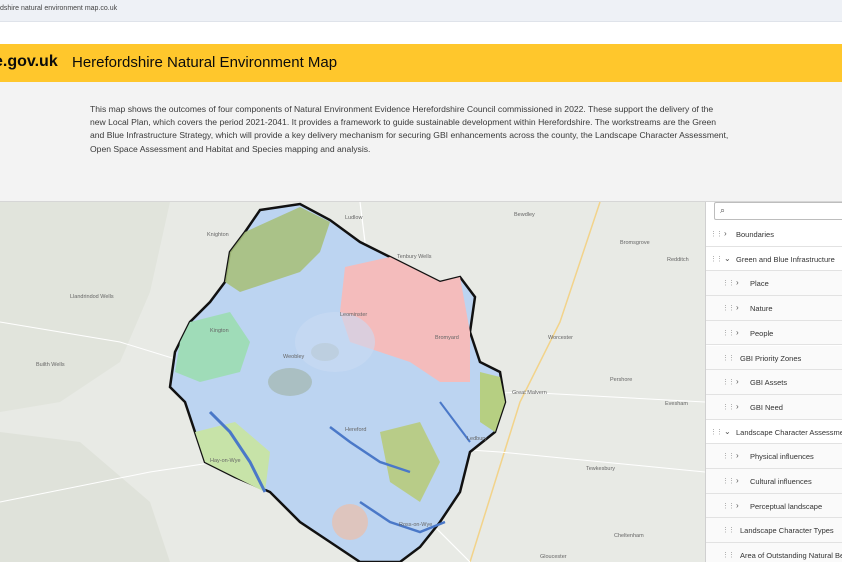 Image resolution: width=842 pixels, height=562 pixels. Describe the element at coordinates (414, 257) in the screenshot. I see `map-label: Tenbury Wells` at that location.